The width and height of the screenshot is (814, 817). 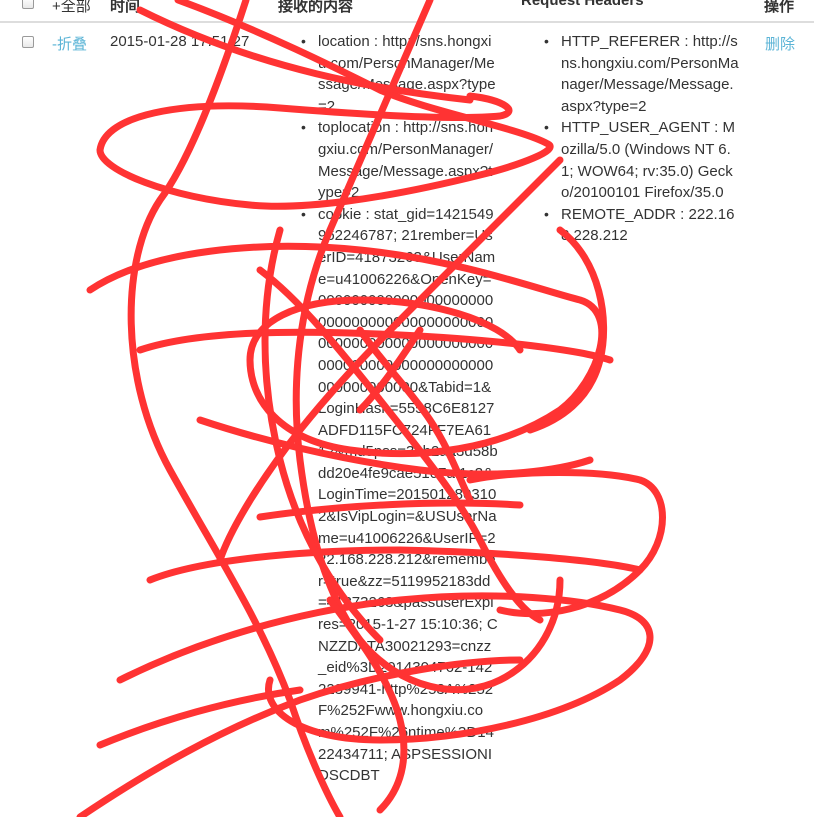 What do you see at coordinates (619, 214) in the screenshot?
I see `kv-key: REMOTE_ADDR` at bounding box center [619, 214].